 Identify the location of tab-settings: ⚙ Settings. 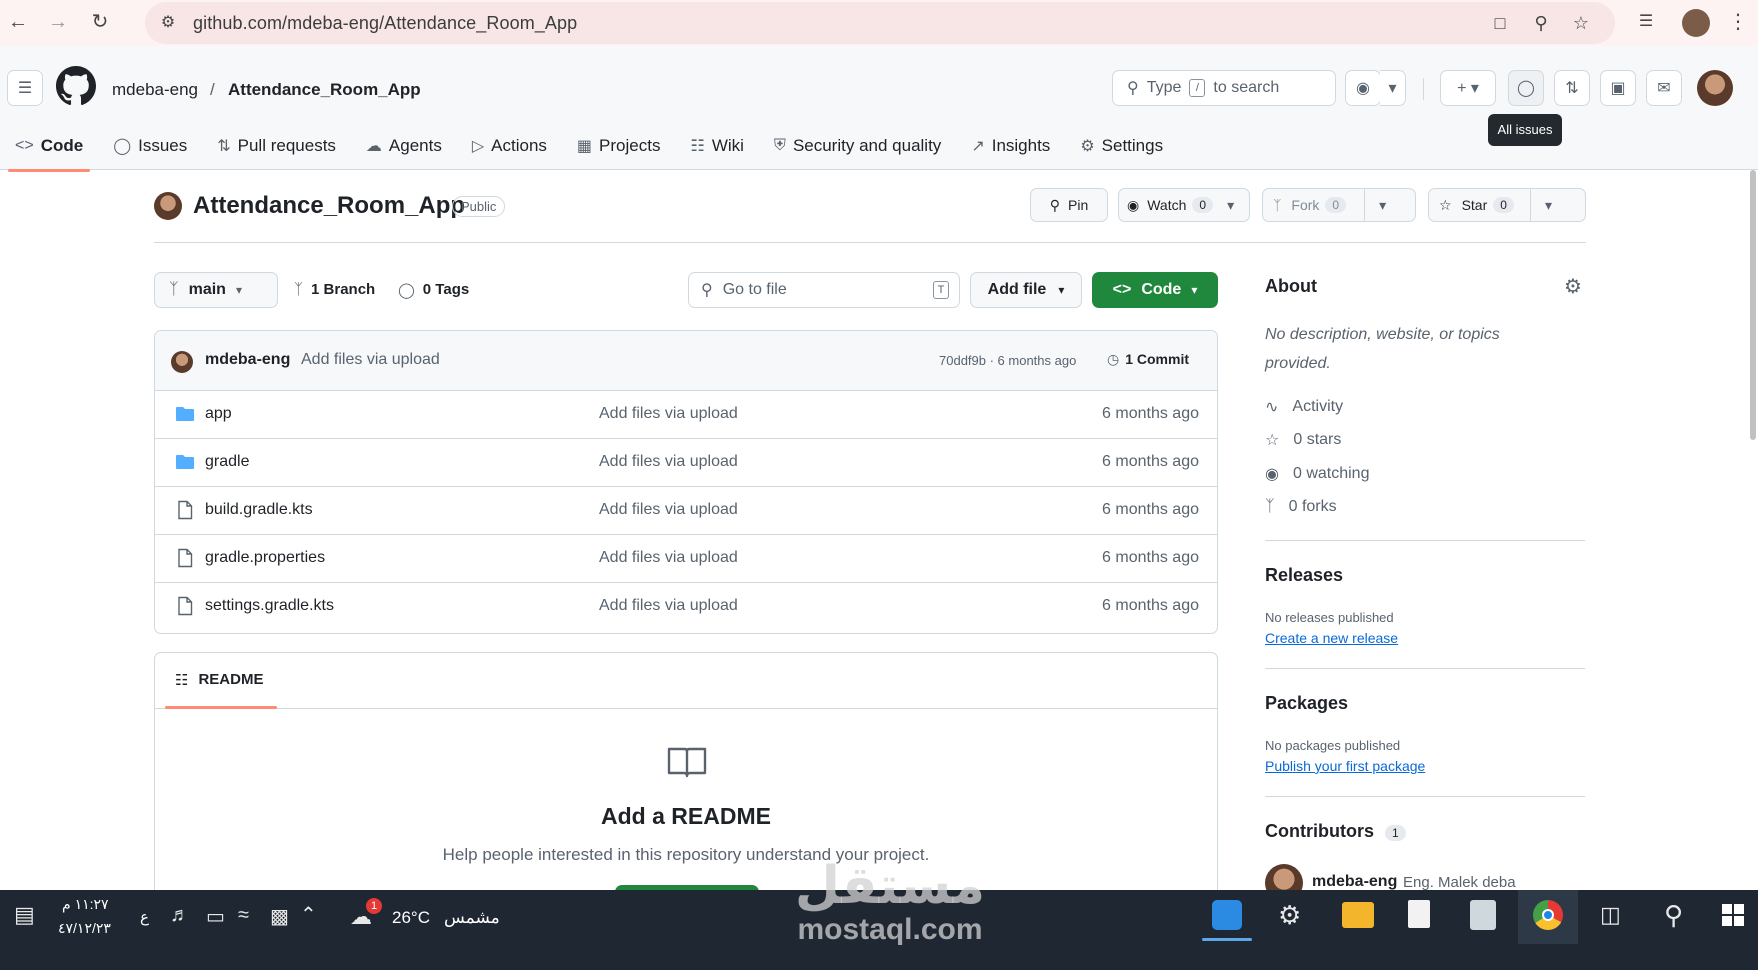
(1121, 146).